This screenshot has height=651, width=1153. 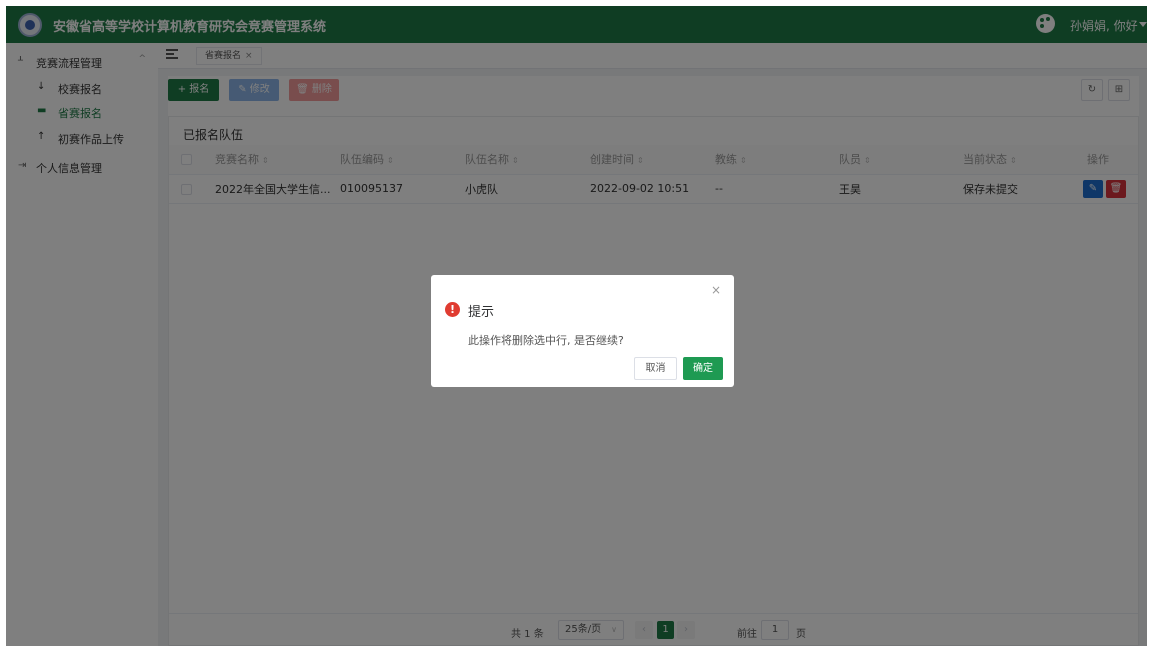 What do you see at coordinates (716, 290) in the screenshot?
I see `close-icon: ×` at bounding box center [716, 290].